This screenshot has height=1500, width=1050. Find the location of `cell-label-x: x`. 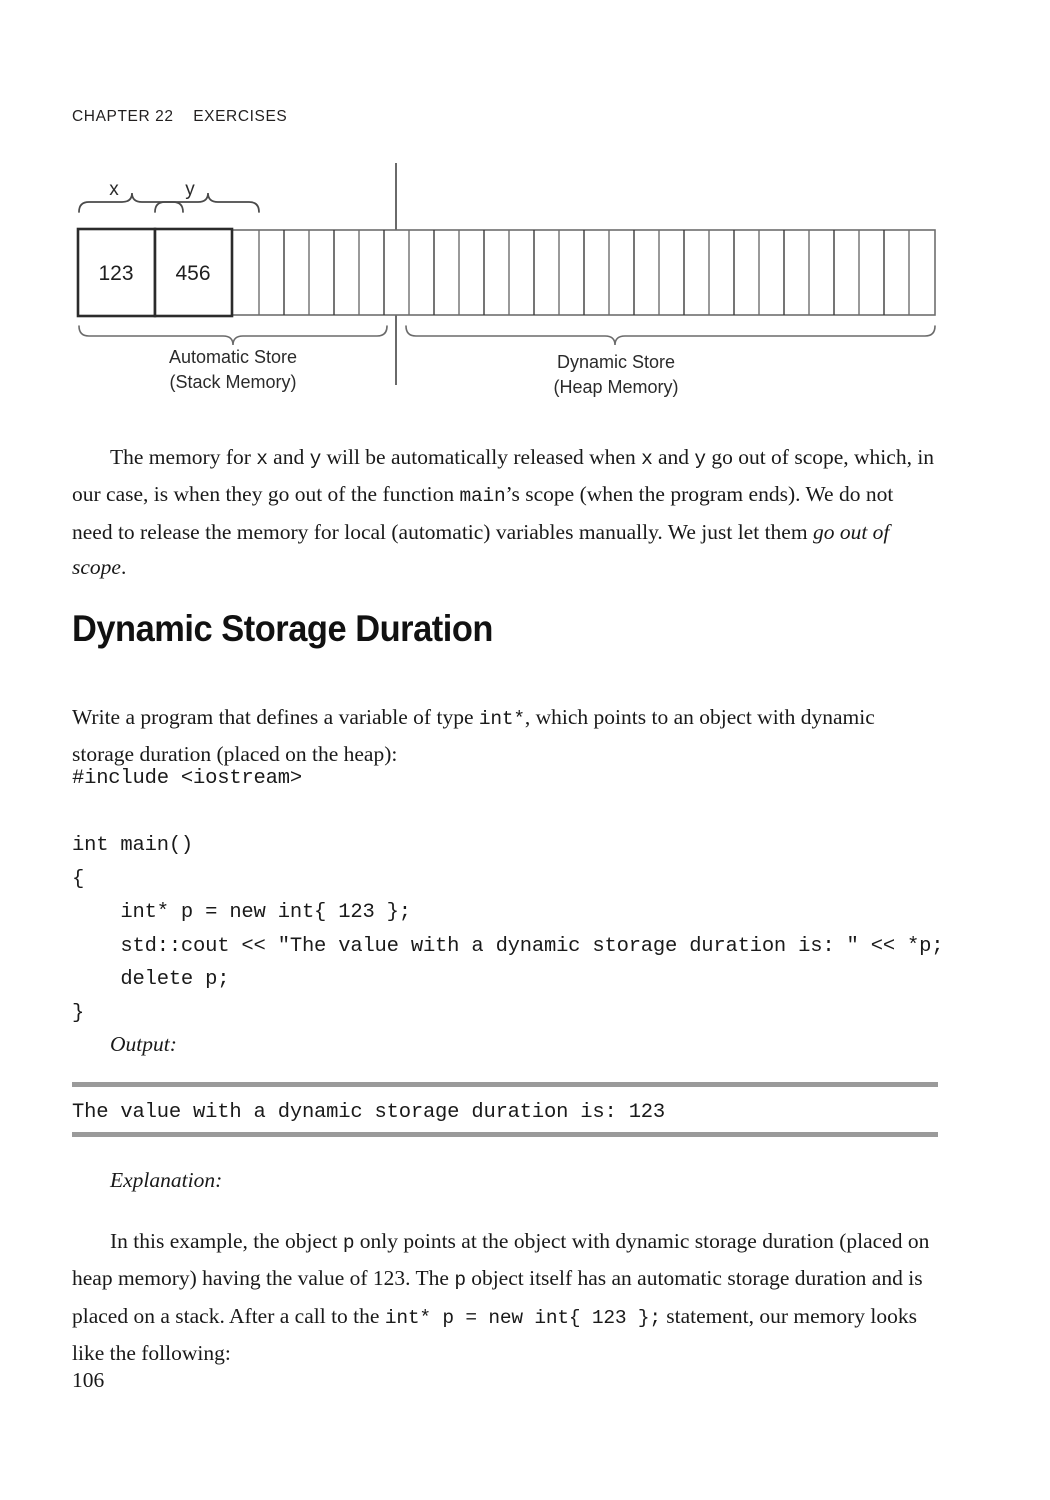

cell-label-x: x is located at coordinates (114, 189).